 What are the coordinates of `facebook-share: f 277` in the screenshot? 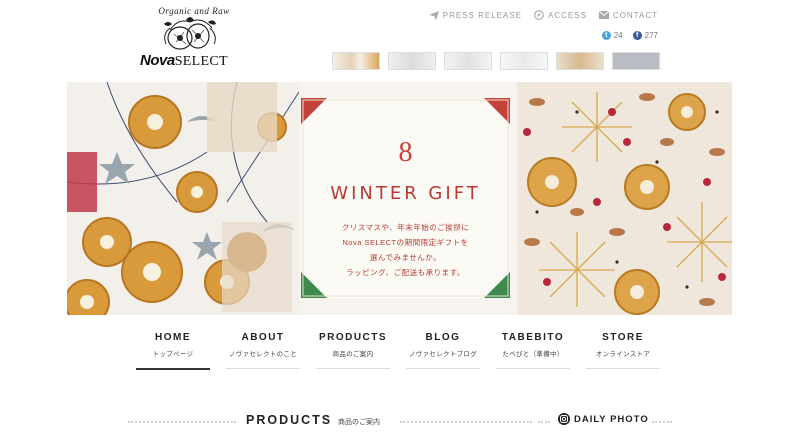 It's located at (645, 35).